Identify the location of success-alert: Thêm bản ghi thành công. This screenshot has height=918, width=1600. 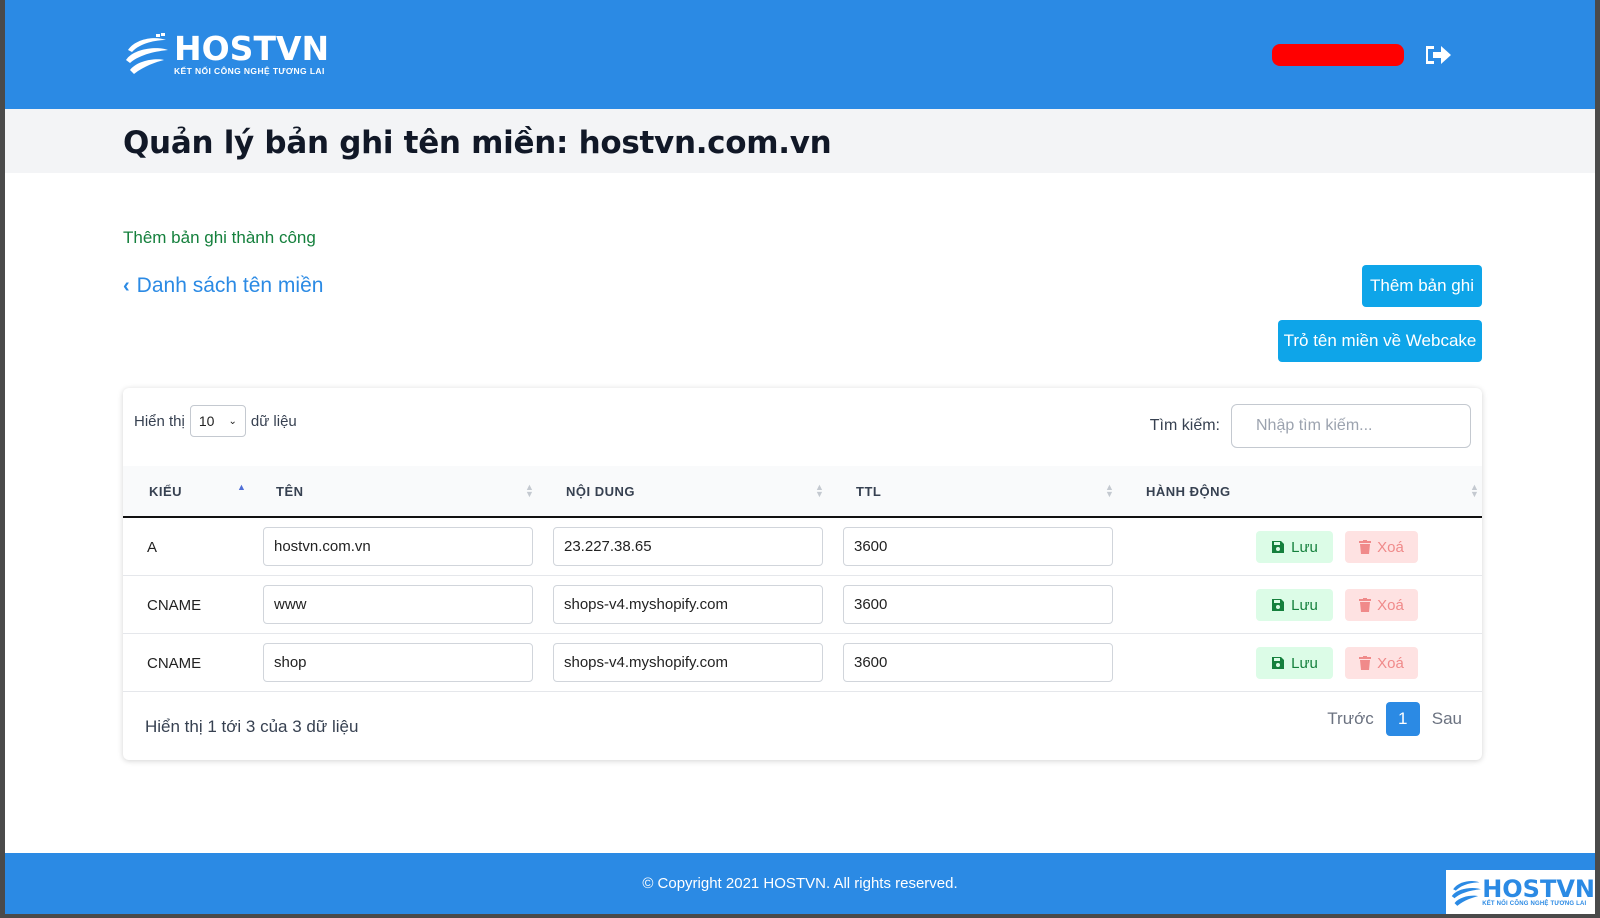
(219, 237).